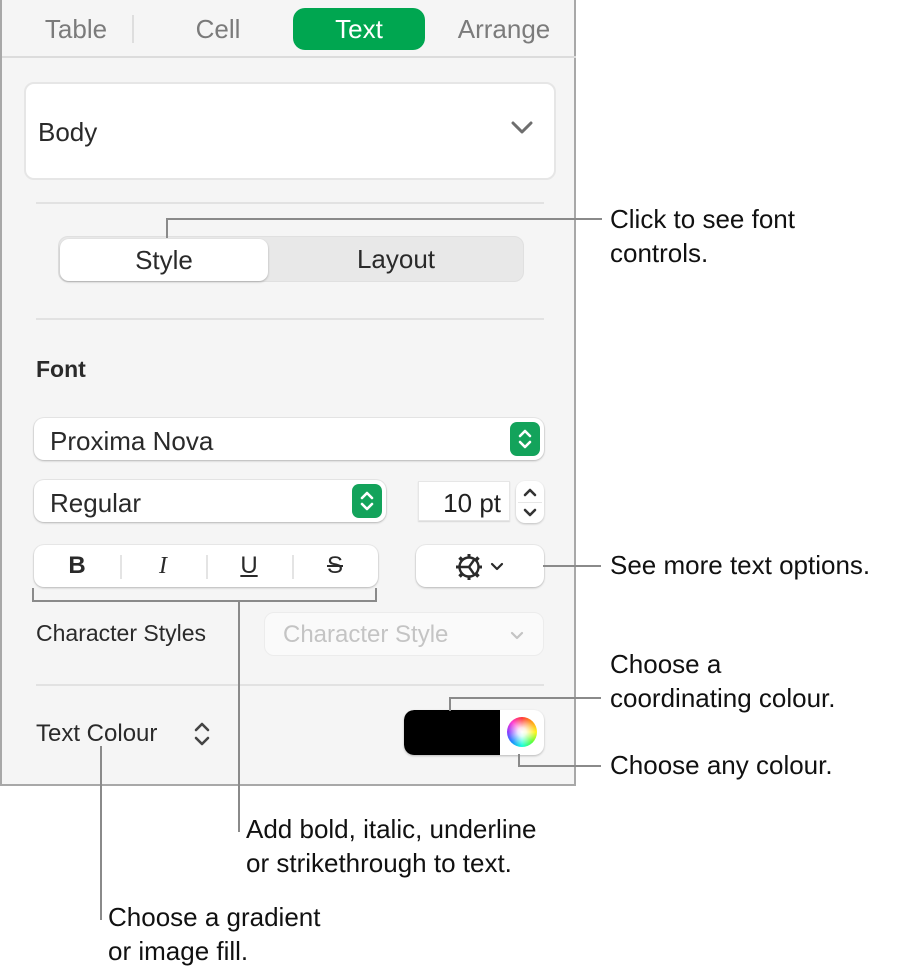 Image resolution: width=910 pixels, height=980 pixels. I want to click on style-layout-segmented-control: Style Layout, so click(291, 259).